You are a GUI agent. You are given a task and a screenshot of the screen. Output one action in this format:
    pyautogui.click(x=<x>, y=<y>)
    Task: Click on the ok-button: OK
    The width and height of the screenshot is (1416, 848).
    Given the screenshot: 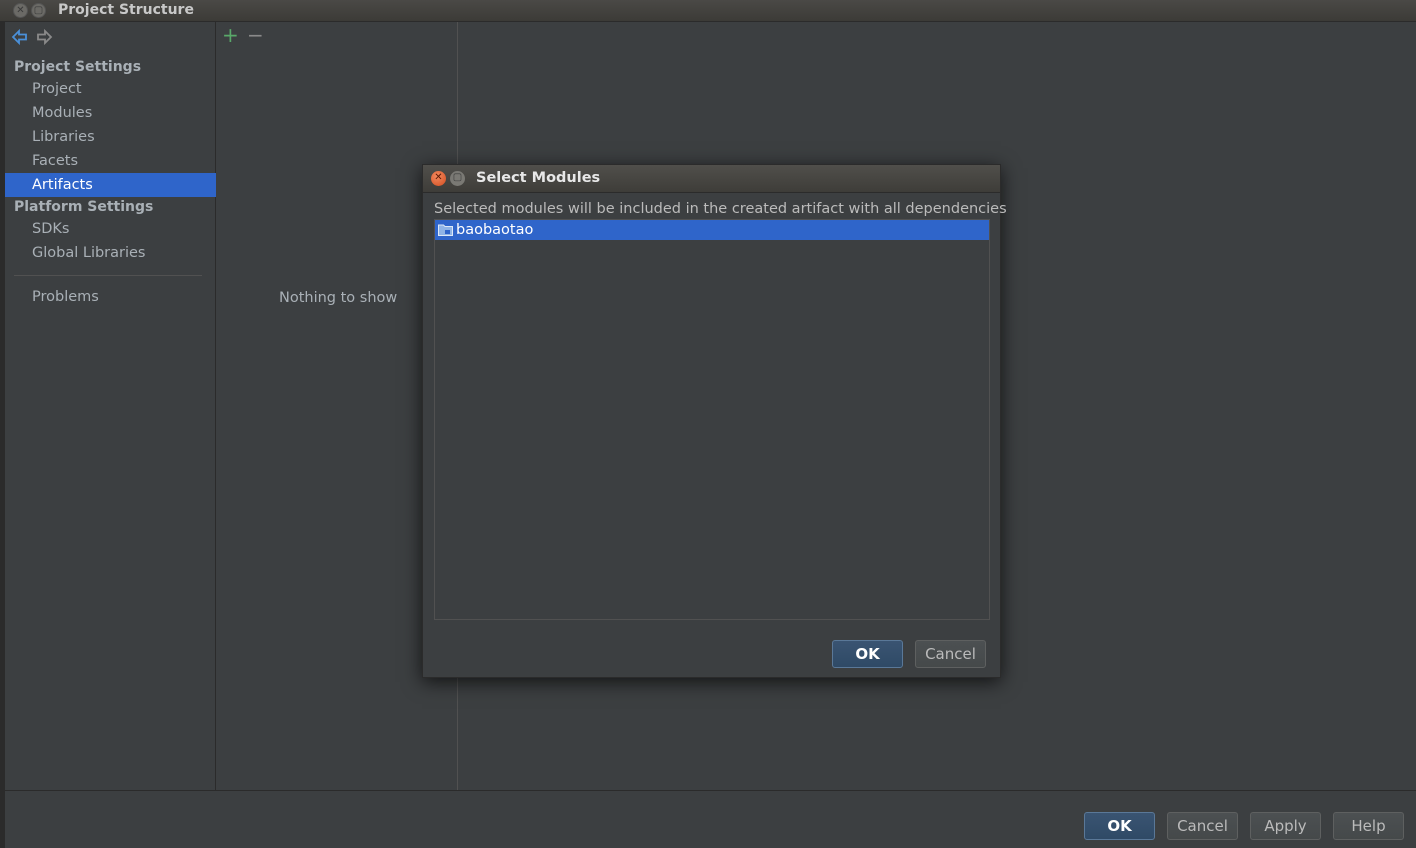 What is the action you would take?
    pyautogui.click(x=1119, y=826)
    